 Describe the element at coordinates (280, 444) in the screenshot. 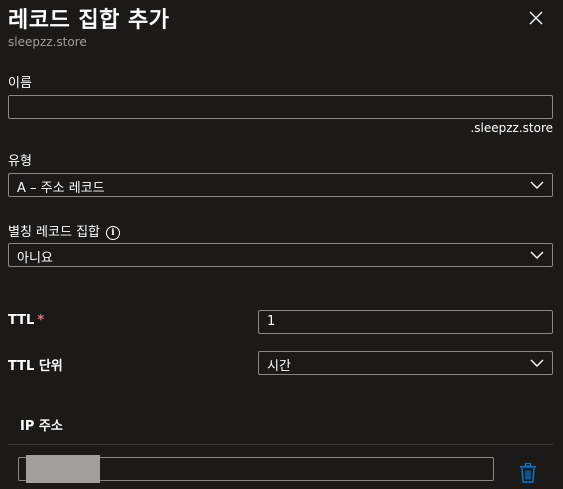

I see `ip-header-divider` at that location.